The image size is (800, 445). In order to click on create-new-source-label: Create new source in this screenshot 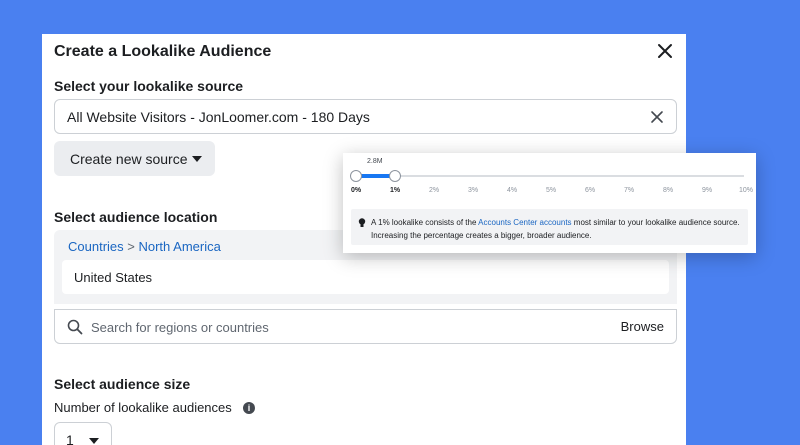, I will do `click(129, 159)`.